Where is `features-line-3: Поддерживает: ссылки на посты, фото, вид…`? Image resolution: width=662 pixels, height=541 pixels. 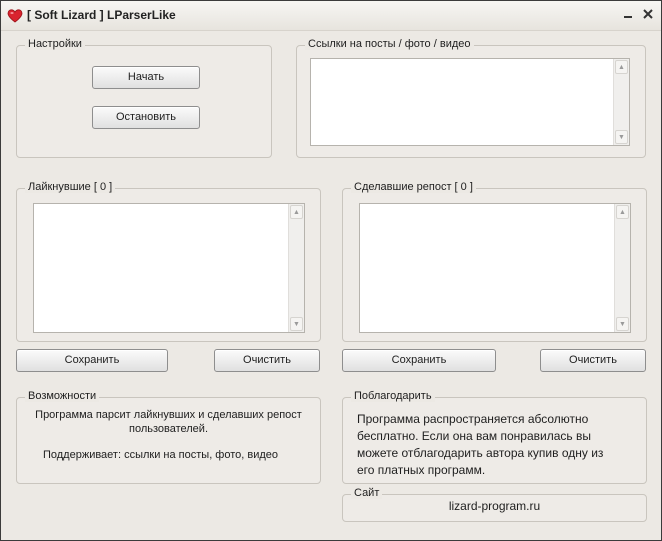
features-line-3: Поддерживает: ссылки на посты, фото, вид… is located at coordinates (160, 455).